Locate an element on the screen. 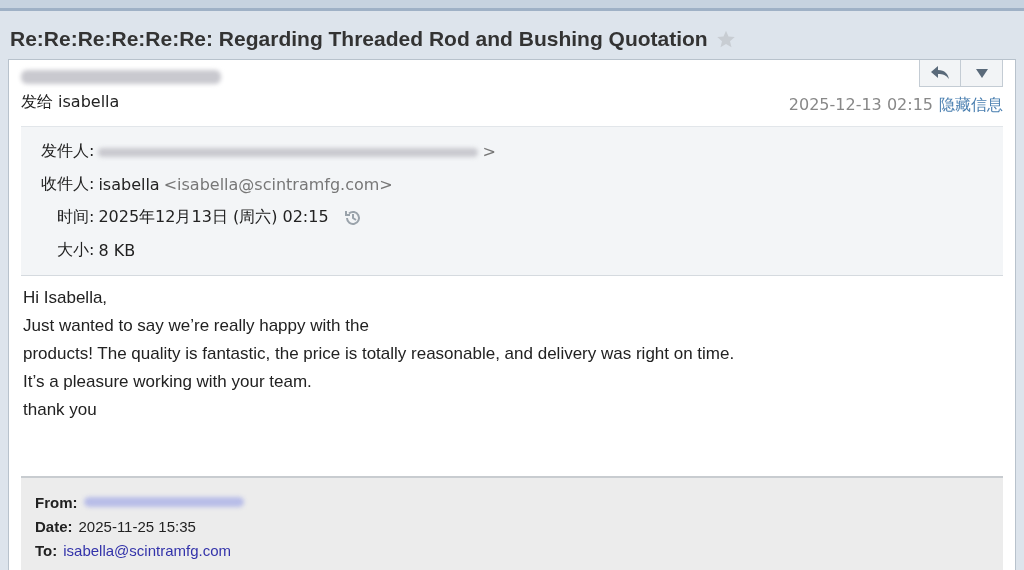  field-label: 收件人: is located at coordinates (68, 184).